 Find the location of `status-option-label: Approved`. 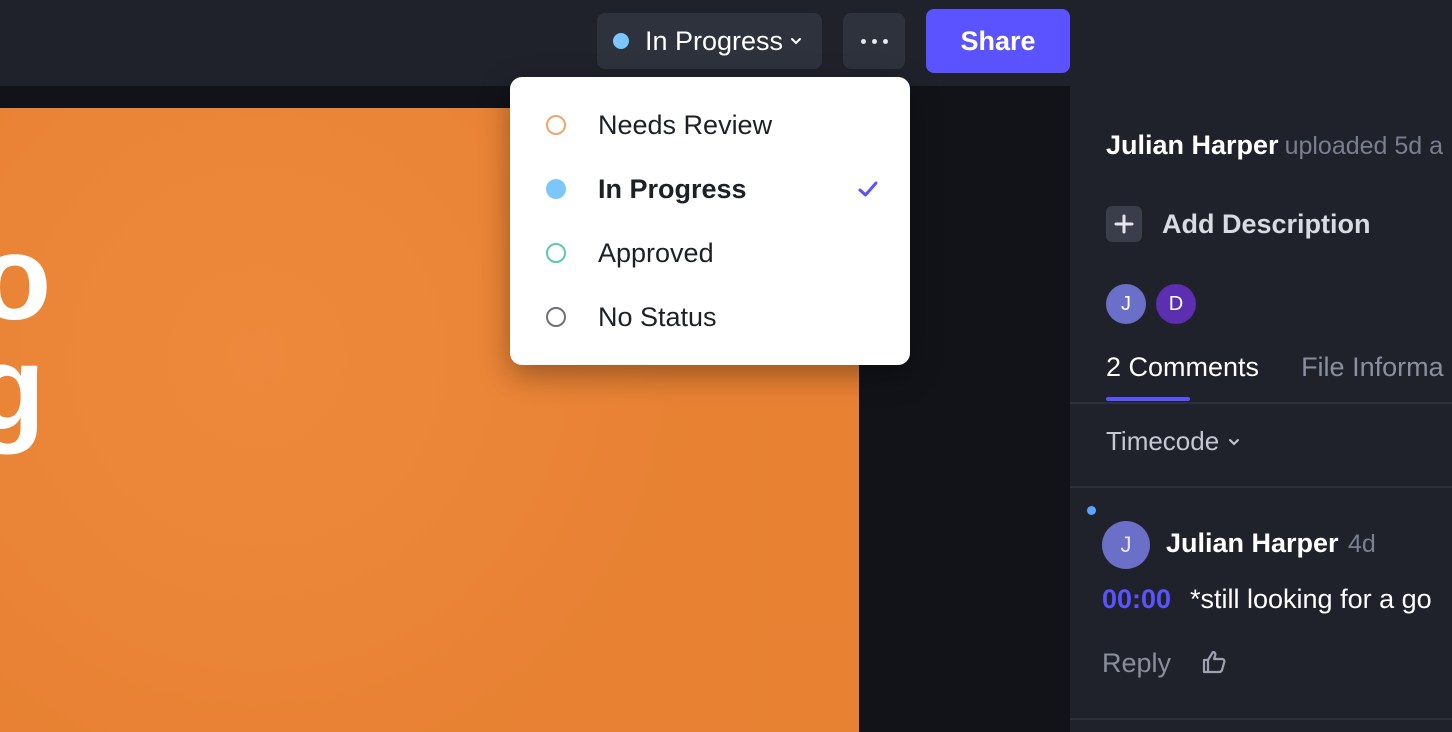

status-option-label: Approved is located at coordinates (656, 252).